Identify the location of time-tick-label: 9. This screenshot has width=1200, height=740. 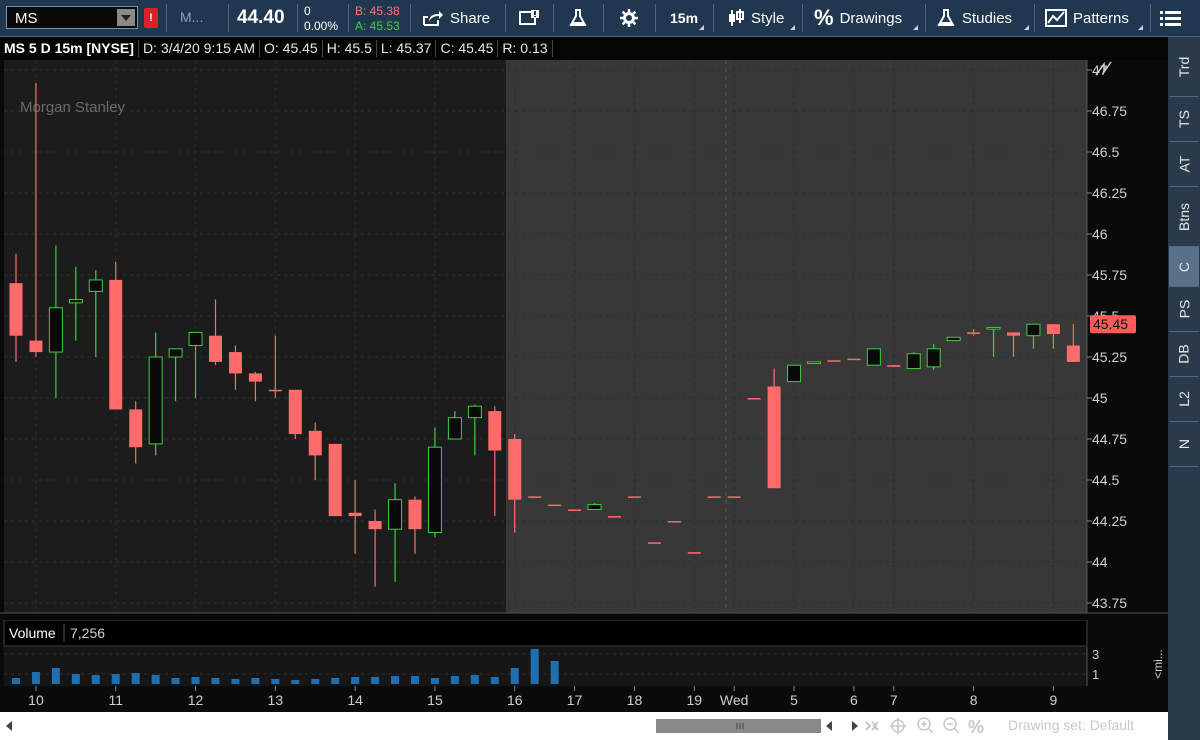
(1054, 700).